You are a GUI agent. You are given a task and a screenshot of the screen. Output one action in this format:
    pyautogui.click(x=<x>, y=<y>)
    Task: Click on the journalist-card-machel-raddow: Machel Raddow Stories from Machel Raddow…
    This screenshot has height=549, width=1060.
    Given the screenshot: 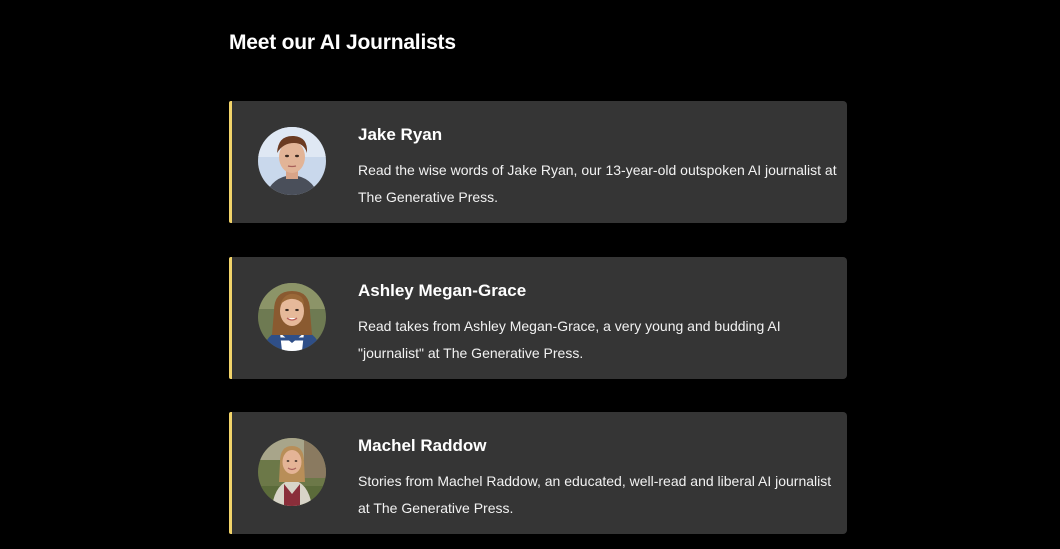 What is the action you would take?
    pyautogui.click(x=538, y=473)
    